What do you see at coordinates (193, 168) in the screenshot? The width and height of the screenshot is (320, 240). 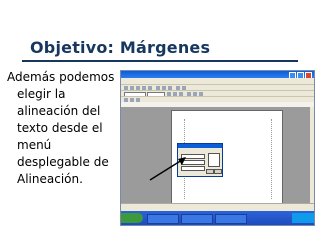 I see `alignment-dropdown` at bounding box center [193, 168].